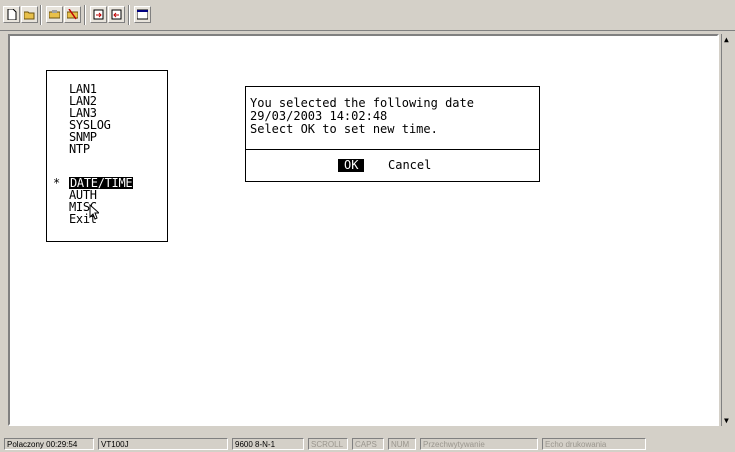  Describe the element at coordinates (79, 149) in the screenshot. I see `menu-item-ntp: NTP` at that location.